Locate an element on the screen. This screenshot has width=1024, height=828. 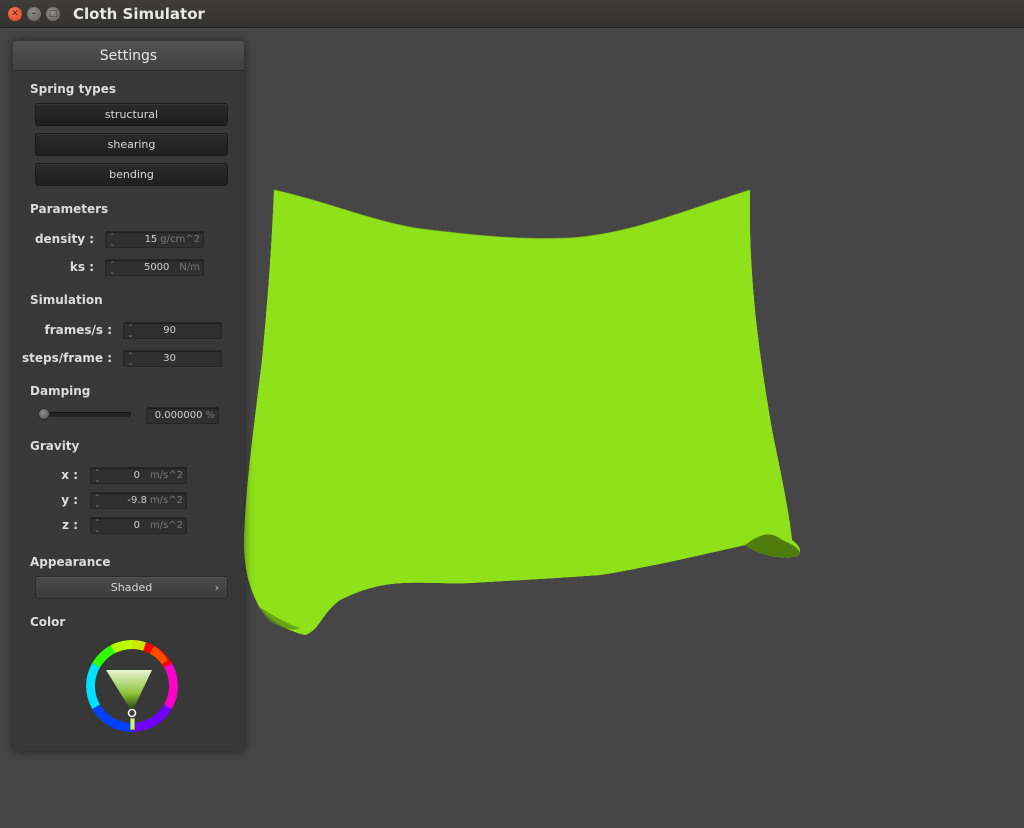
damping-value: 0.000000 is located at coordinates (178, 415).